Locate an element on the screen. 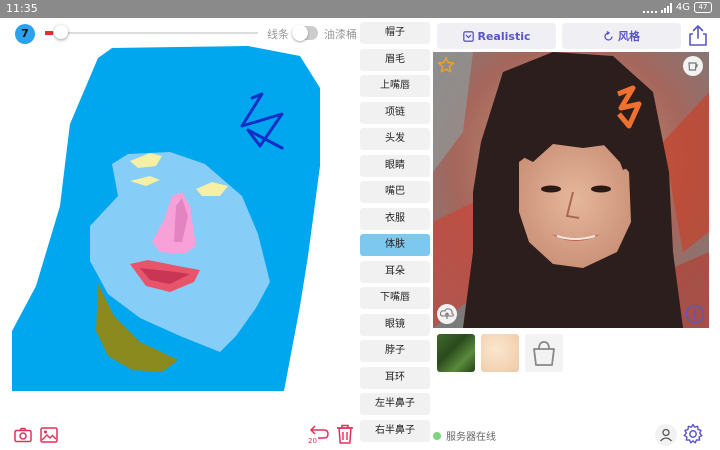 This screenshot has width=720, height=450. server-status-text: 服务器在线 is located at coordinates (471, 437).